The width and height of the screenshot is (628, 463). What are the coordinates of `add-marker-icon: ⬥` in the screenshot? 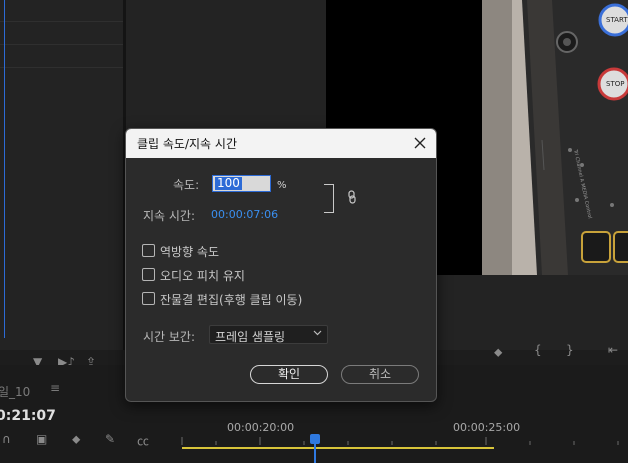 It's located at (76, 439).